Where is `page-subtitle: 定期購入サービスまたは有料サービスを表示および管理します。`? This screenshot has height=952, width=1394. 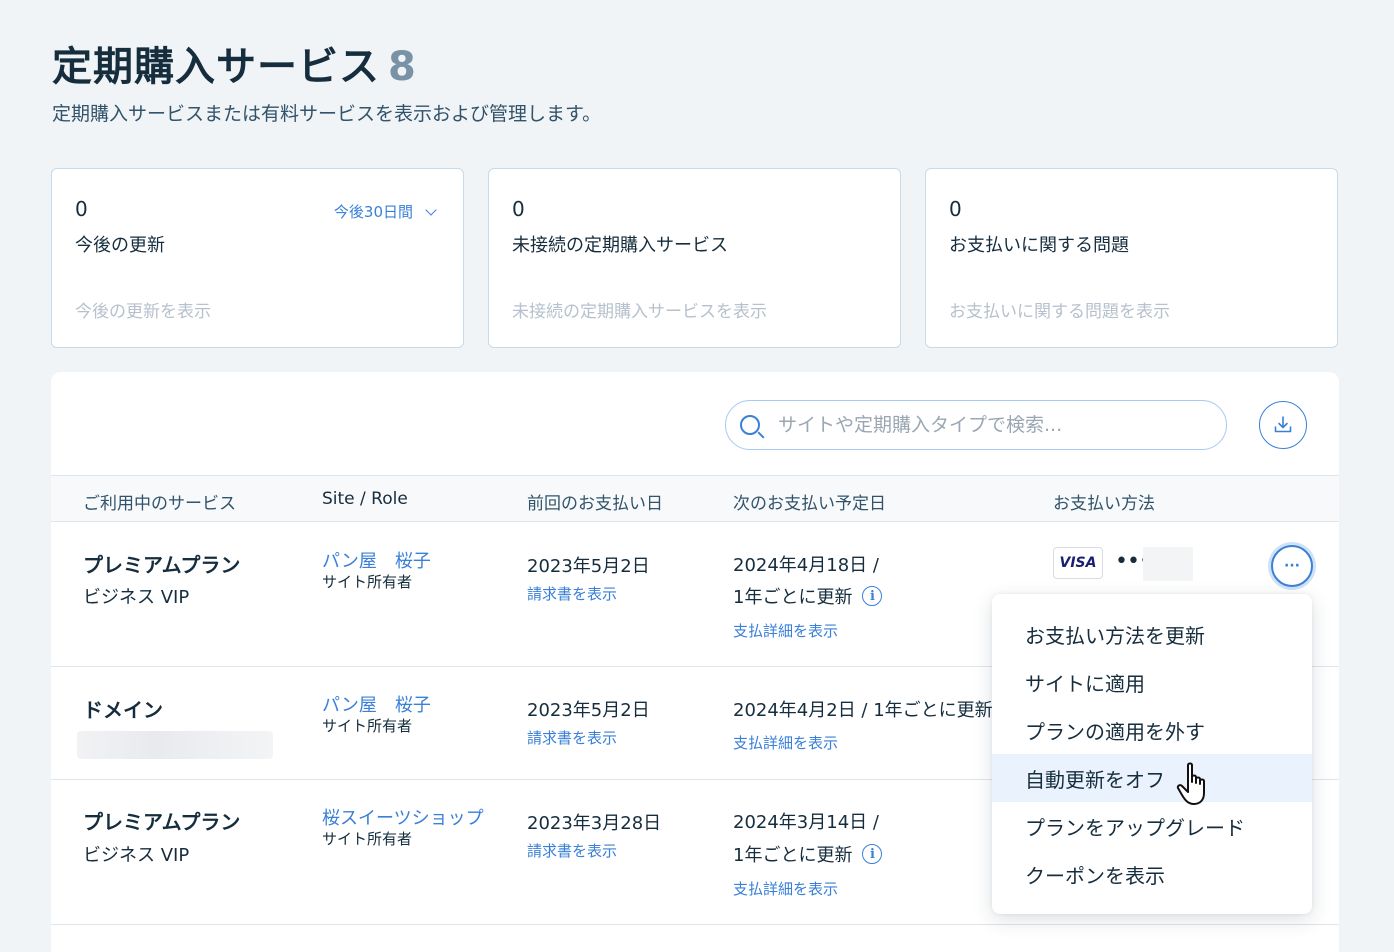 page-subtitle: 定期購入サービスまたは有料サービスを表示および管理します。 is located at coordinates (327, 114).